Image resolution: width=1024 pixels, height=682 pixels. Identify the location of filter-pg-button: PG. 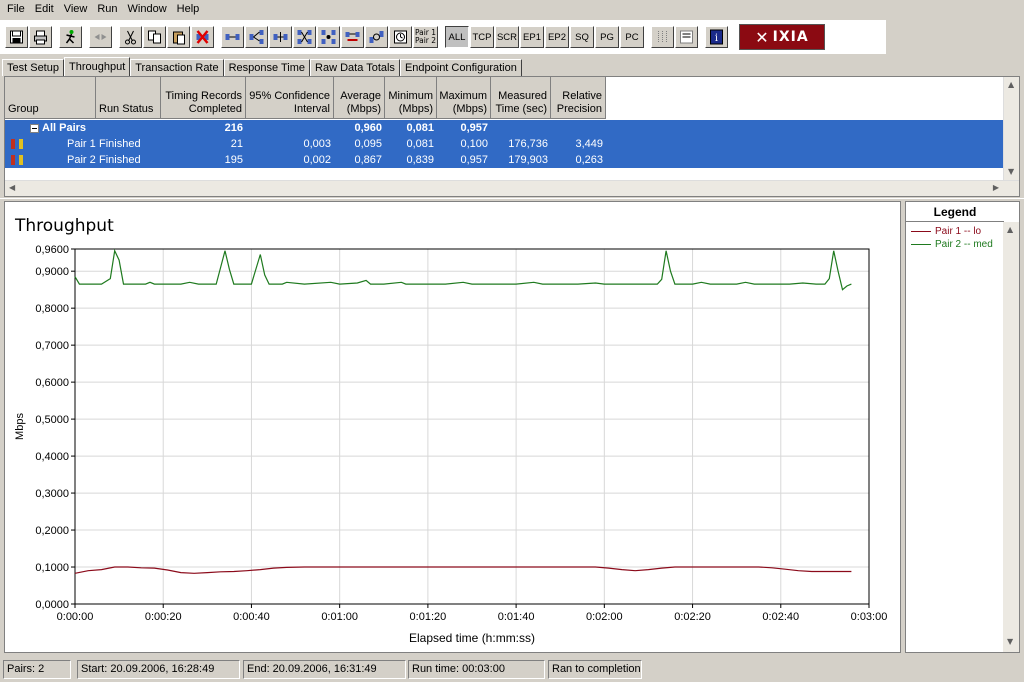
(607, 37).